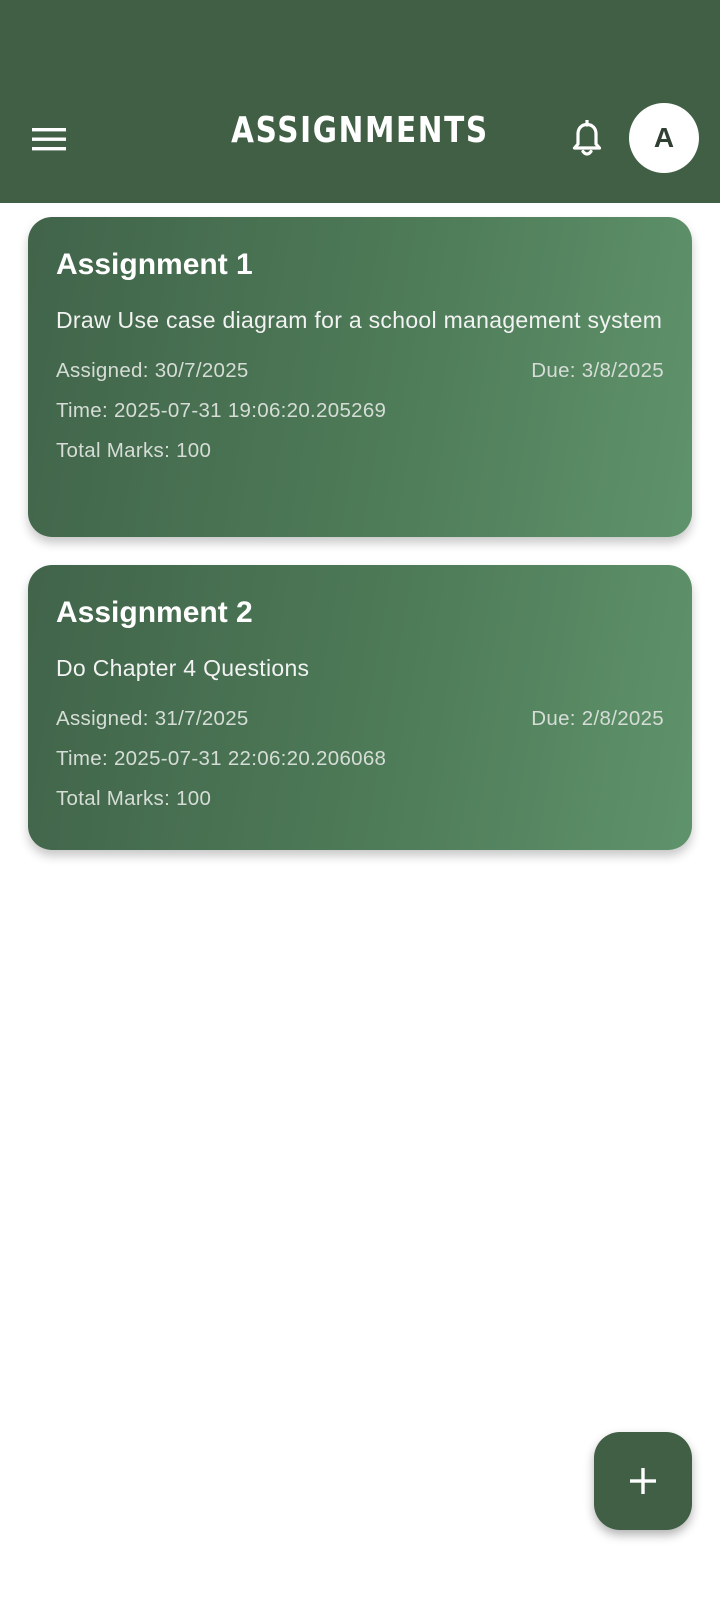 Image resolution: width=720 pixels, height=1599 pixels. I want to click on due-date: Due: 3/8/2025, so click(597, 370).